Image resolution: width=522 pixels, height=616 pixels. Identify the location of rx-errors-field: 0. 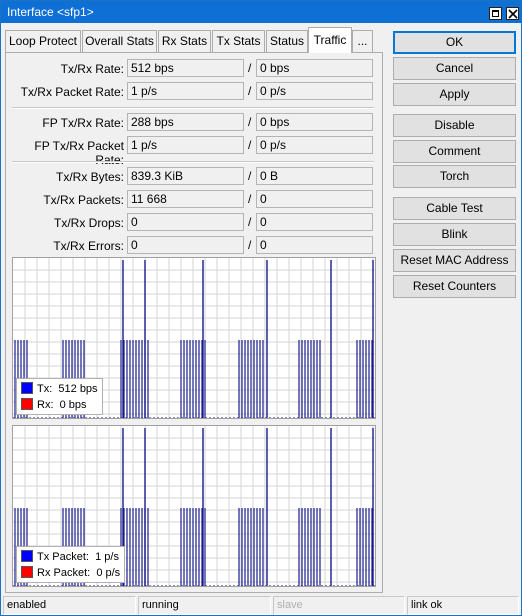
(314, 245).